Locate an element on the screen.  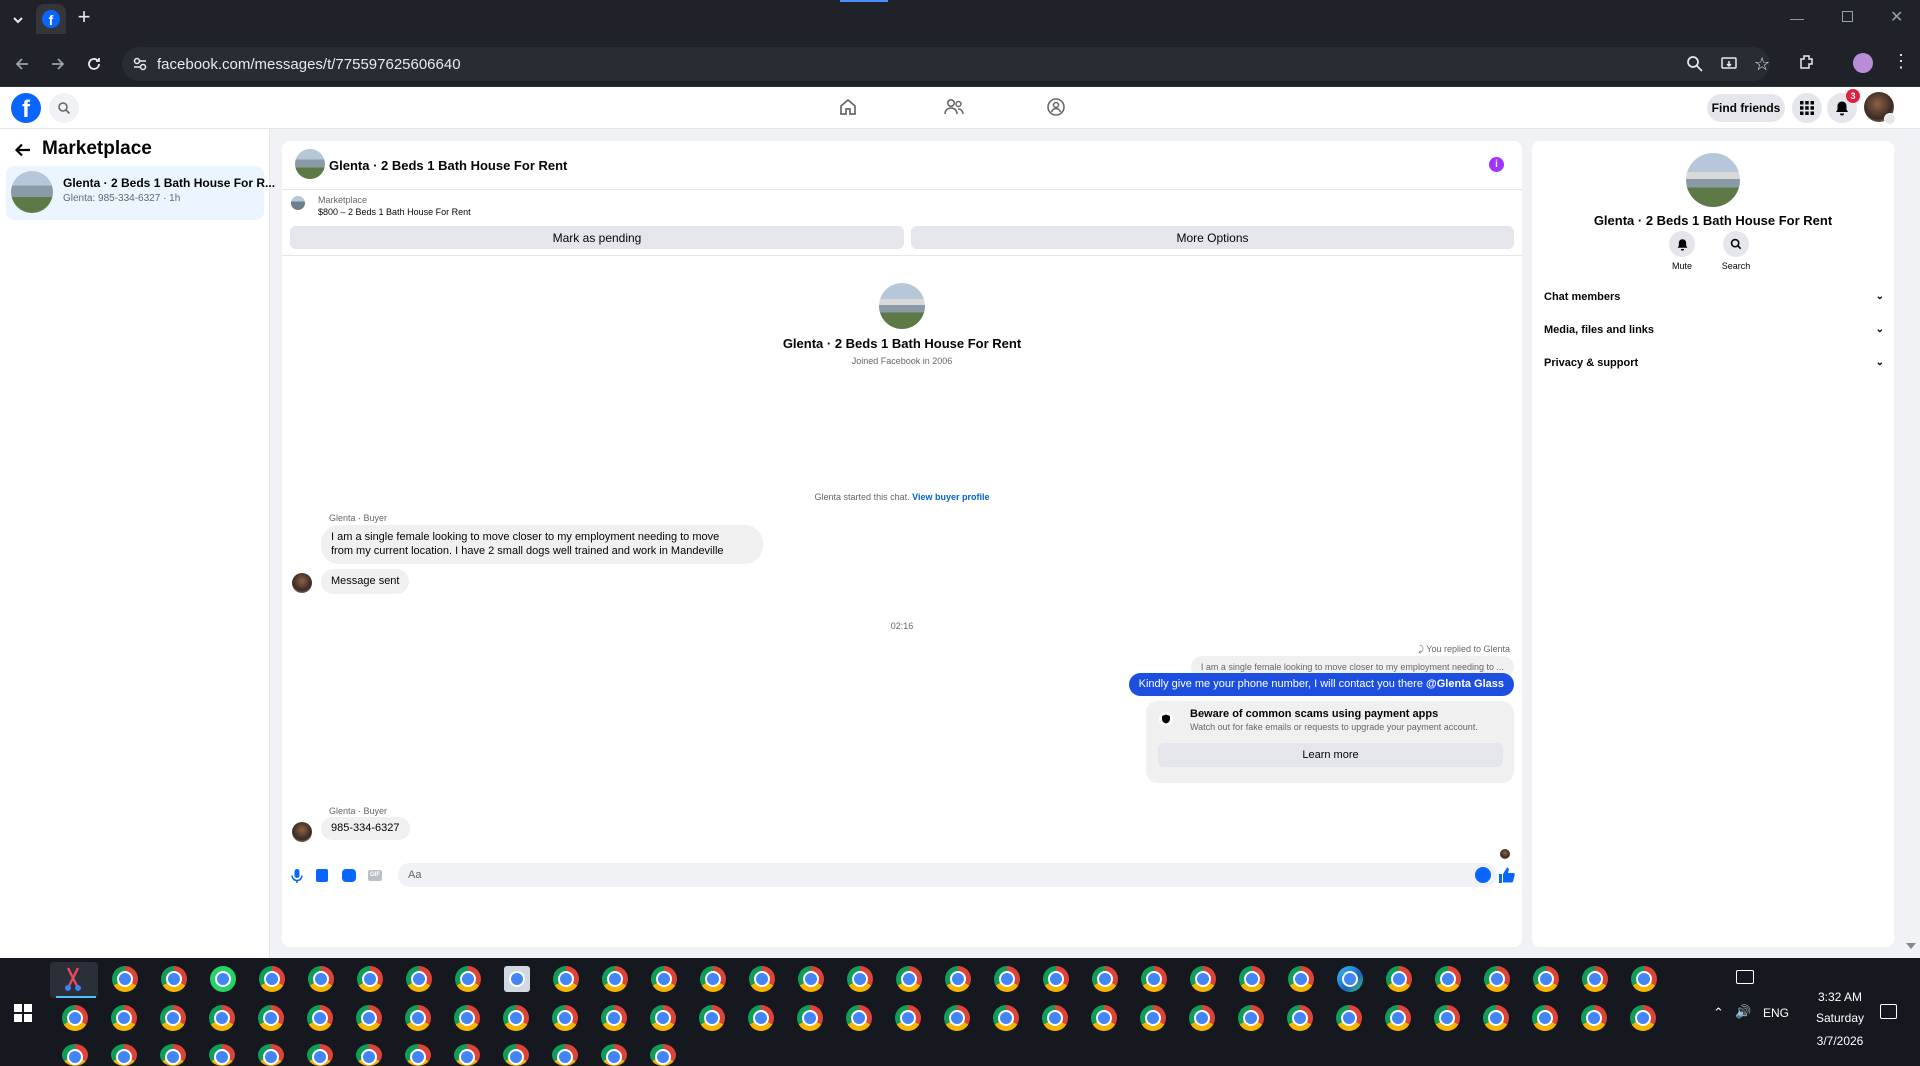
install-app-icon is located at coordinates (1729, 64).